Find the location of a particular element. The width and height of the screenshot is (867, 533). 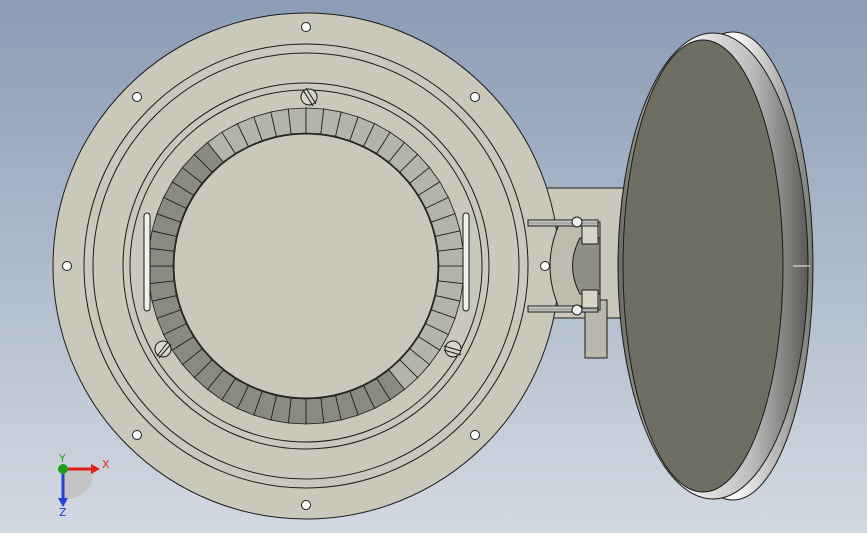

slot-left is located at coordinates (147, 262).